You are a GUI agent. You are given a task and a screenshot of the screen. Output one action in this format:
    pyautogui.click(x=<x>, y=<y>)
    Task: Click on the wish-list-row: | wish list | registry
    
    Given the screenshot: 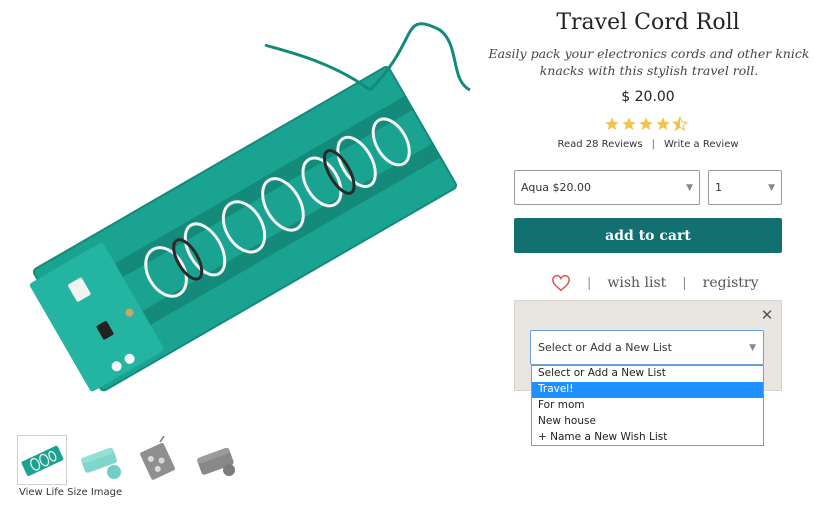 What is the action you would take?
    pyautogui.click(x=655, y=283)
    